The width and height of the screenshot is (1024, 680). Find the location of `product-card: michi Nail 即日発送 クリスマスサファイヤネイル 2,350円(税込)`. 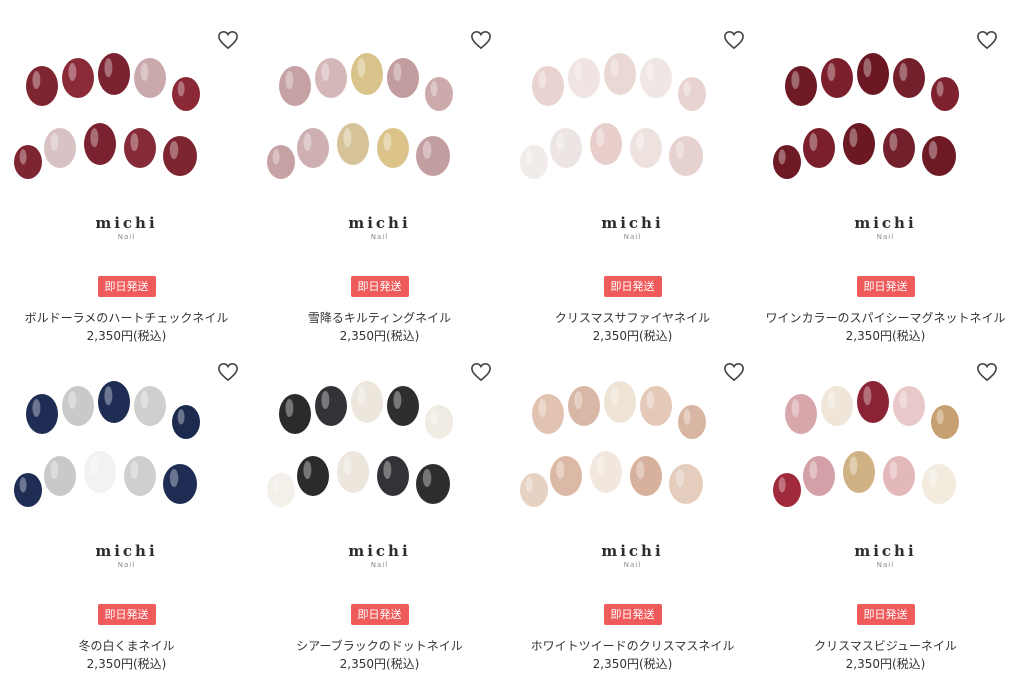

product-card: michi Nail 即日発送 クリスマスサファイヤネイル 2,350円(税込) is located at coordinates (632, 171).